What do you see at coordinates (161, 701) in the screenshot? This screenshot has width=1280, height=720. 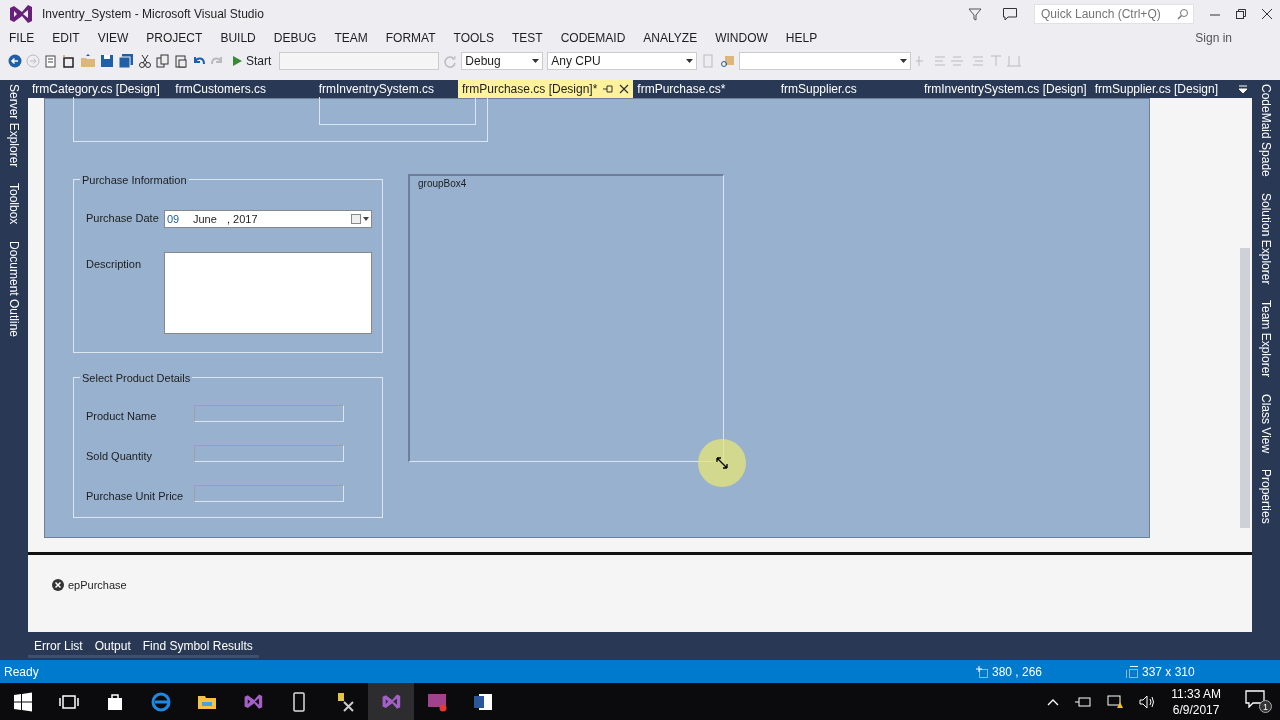 I see `browser-icon` at bounding box center [161, 701].